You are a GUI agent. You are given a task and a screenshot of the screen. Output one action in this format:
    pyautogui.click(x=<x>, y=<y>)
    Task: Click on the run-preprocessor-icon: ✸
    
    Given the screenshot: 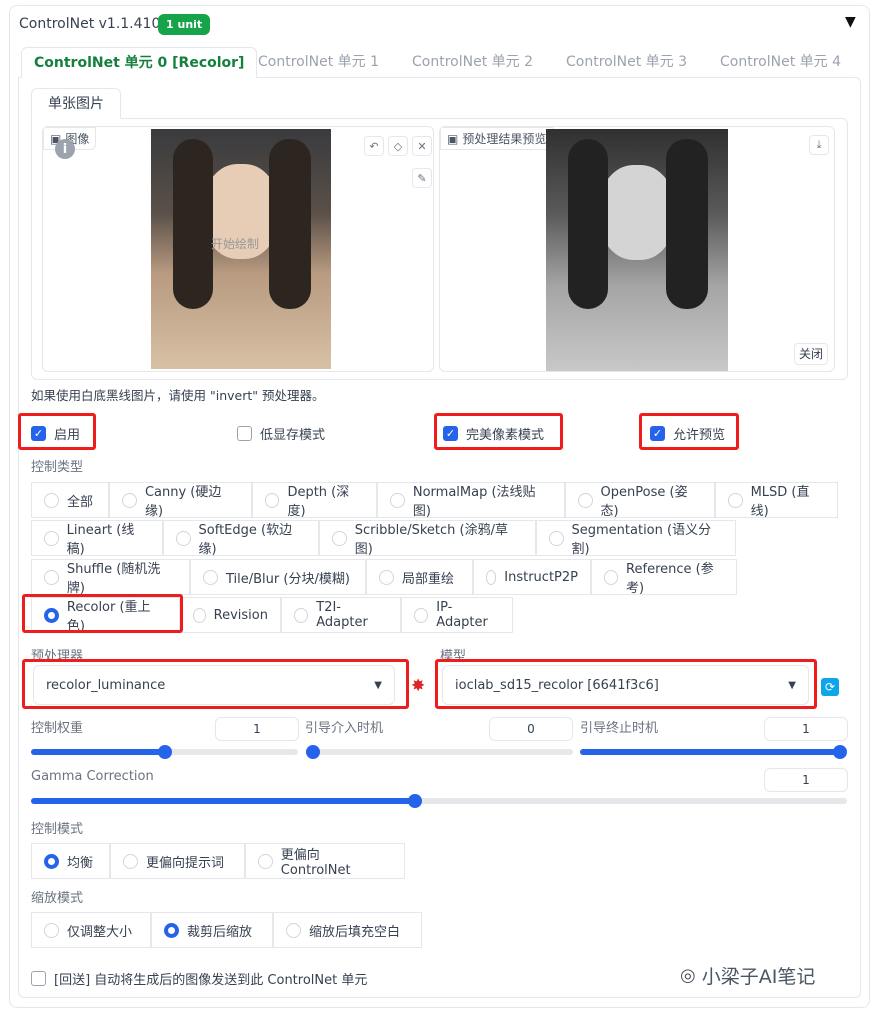 What is the action you would take?
    pyautogui.click(x=418, y=686)
    